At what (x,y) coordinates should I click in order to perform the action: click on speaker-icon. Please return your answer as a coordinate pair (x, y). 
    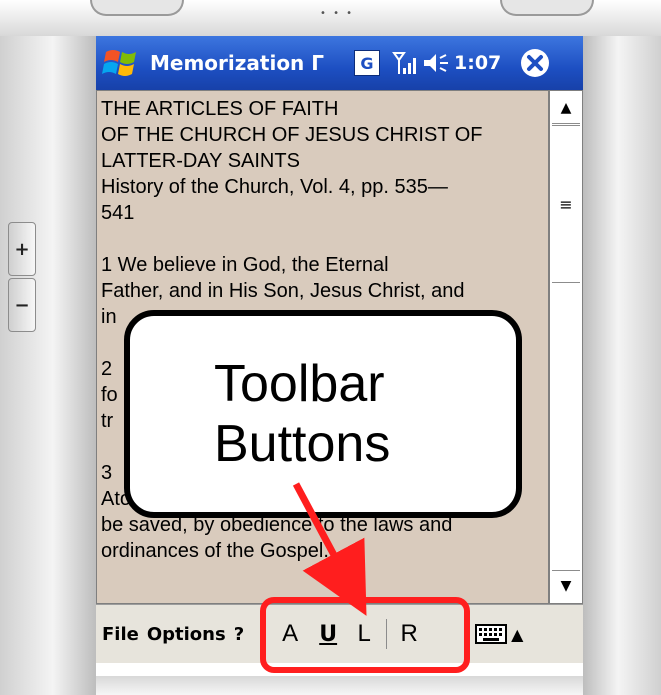
    Looking at the image, I should click on (437, 63).